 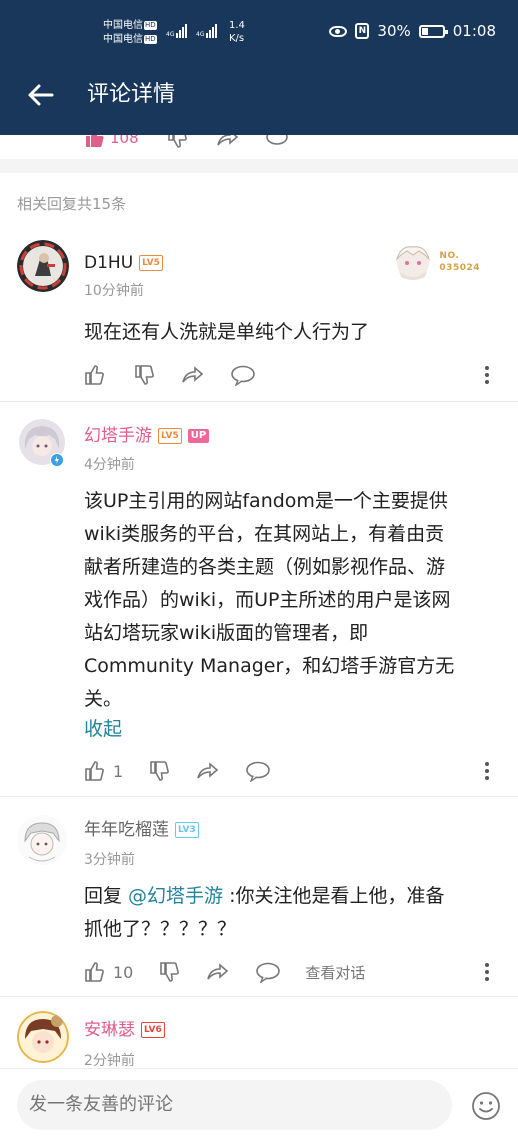 I want to click on battery-icon, so click(x=433, y=31).